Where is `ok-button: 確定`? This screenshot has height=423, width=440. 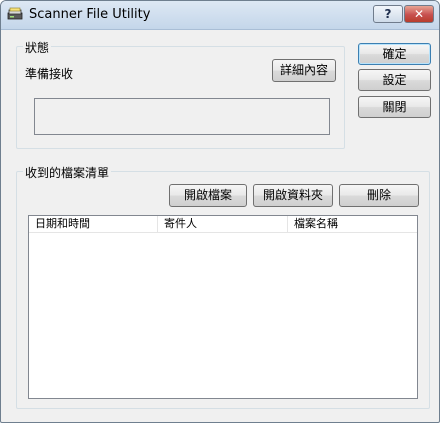 ok-button: 確定 is located at coordinates (394, 54).